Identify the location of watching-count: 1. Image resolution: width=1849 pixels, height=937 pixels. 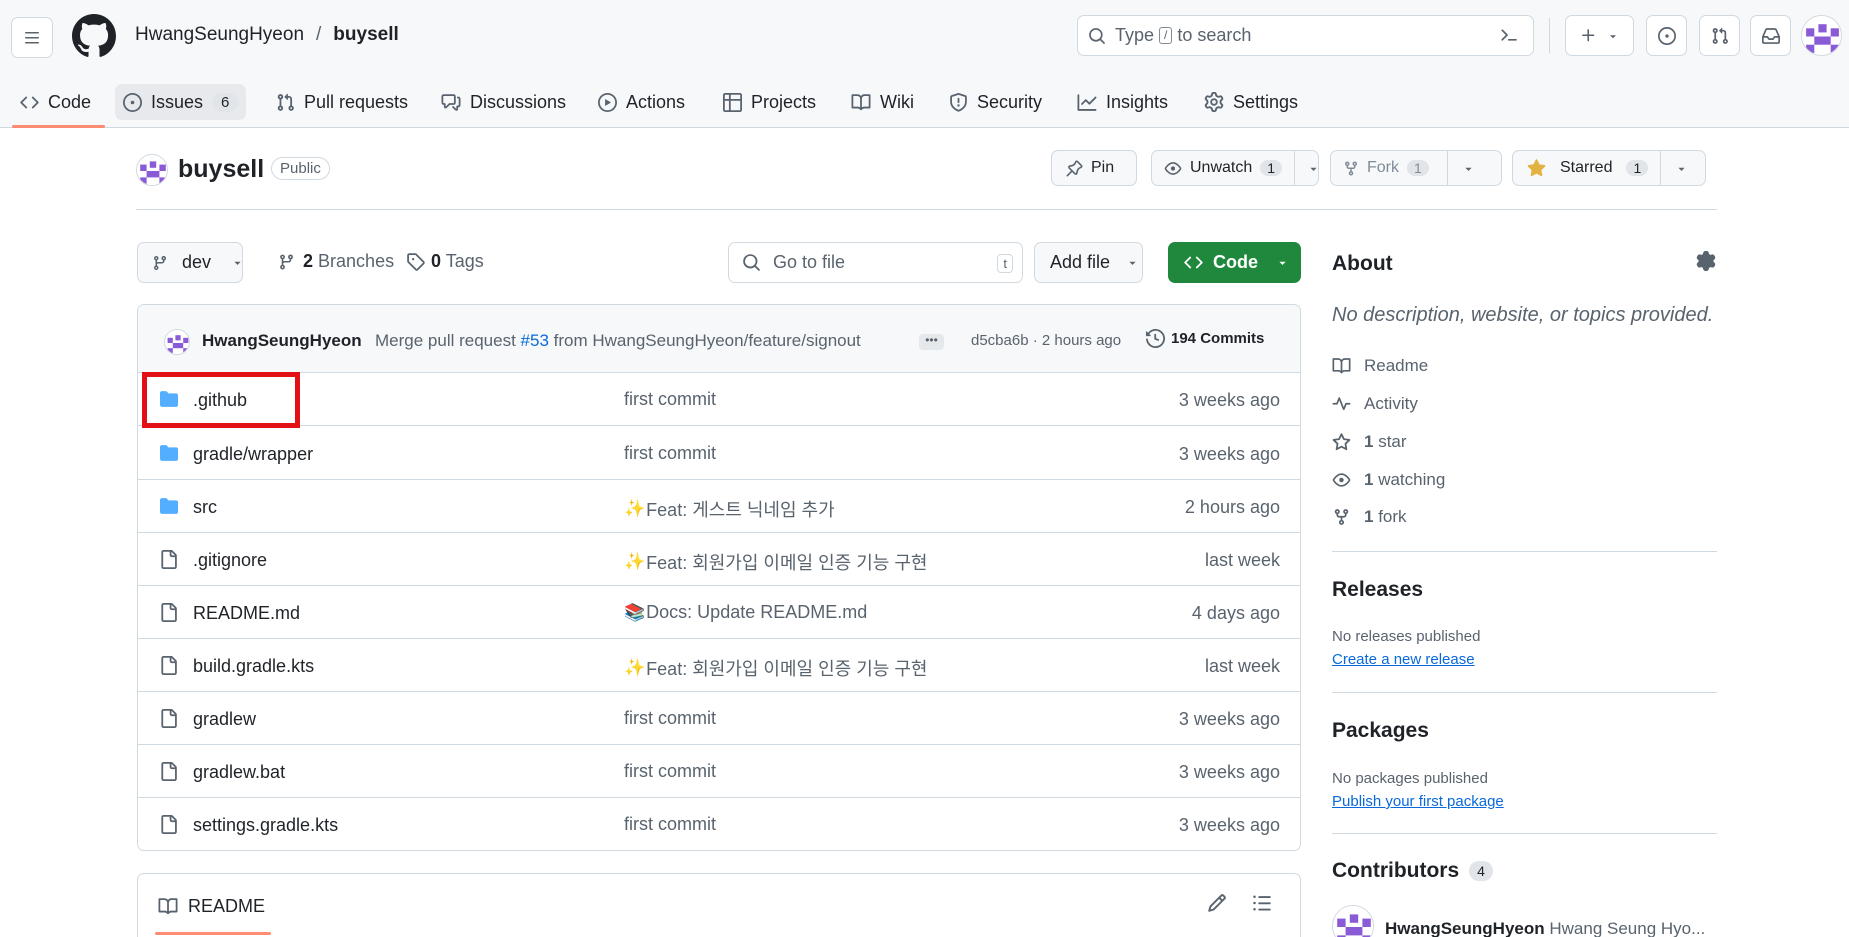
(1369, 479).